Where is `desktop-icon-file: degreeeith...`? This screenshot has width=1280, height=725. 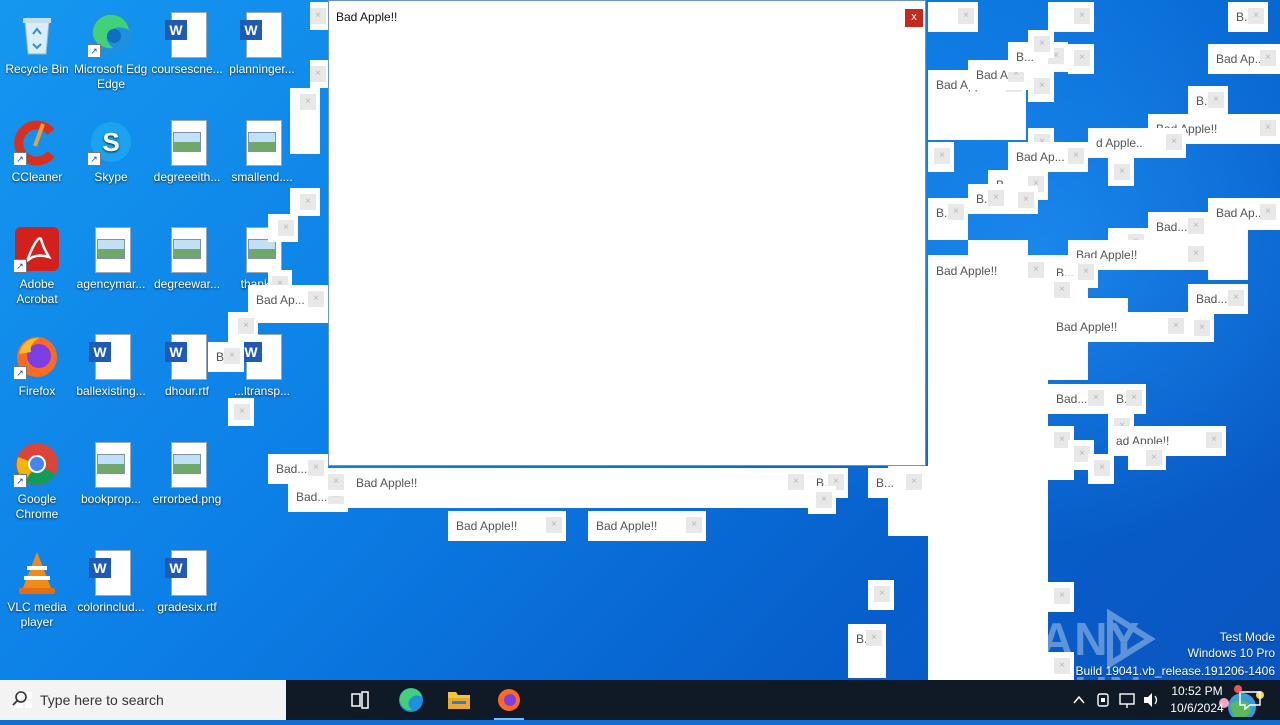 desktop-icon-file: degreeeith... is located at coordinates (187, 151).